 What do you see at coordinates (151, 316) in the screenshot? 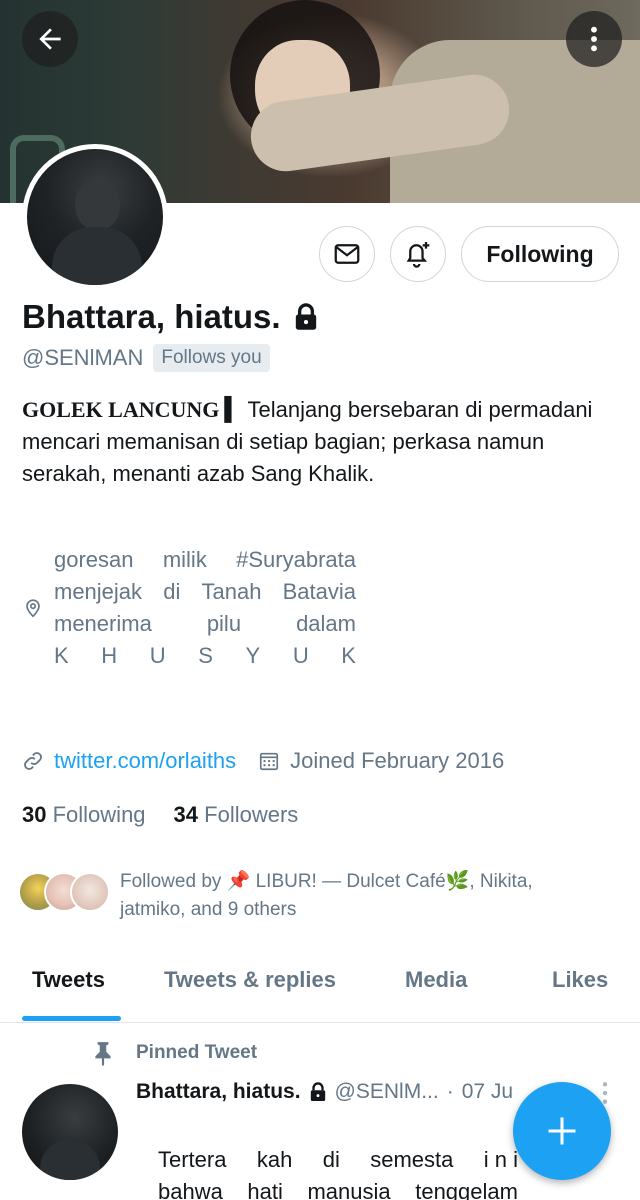
I see `profile-name: Bhattara, hiatus.` at bounding box center [151, 316].